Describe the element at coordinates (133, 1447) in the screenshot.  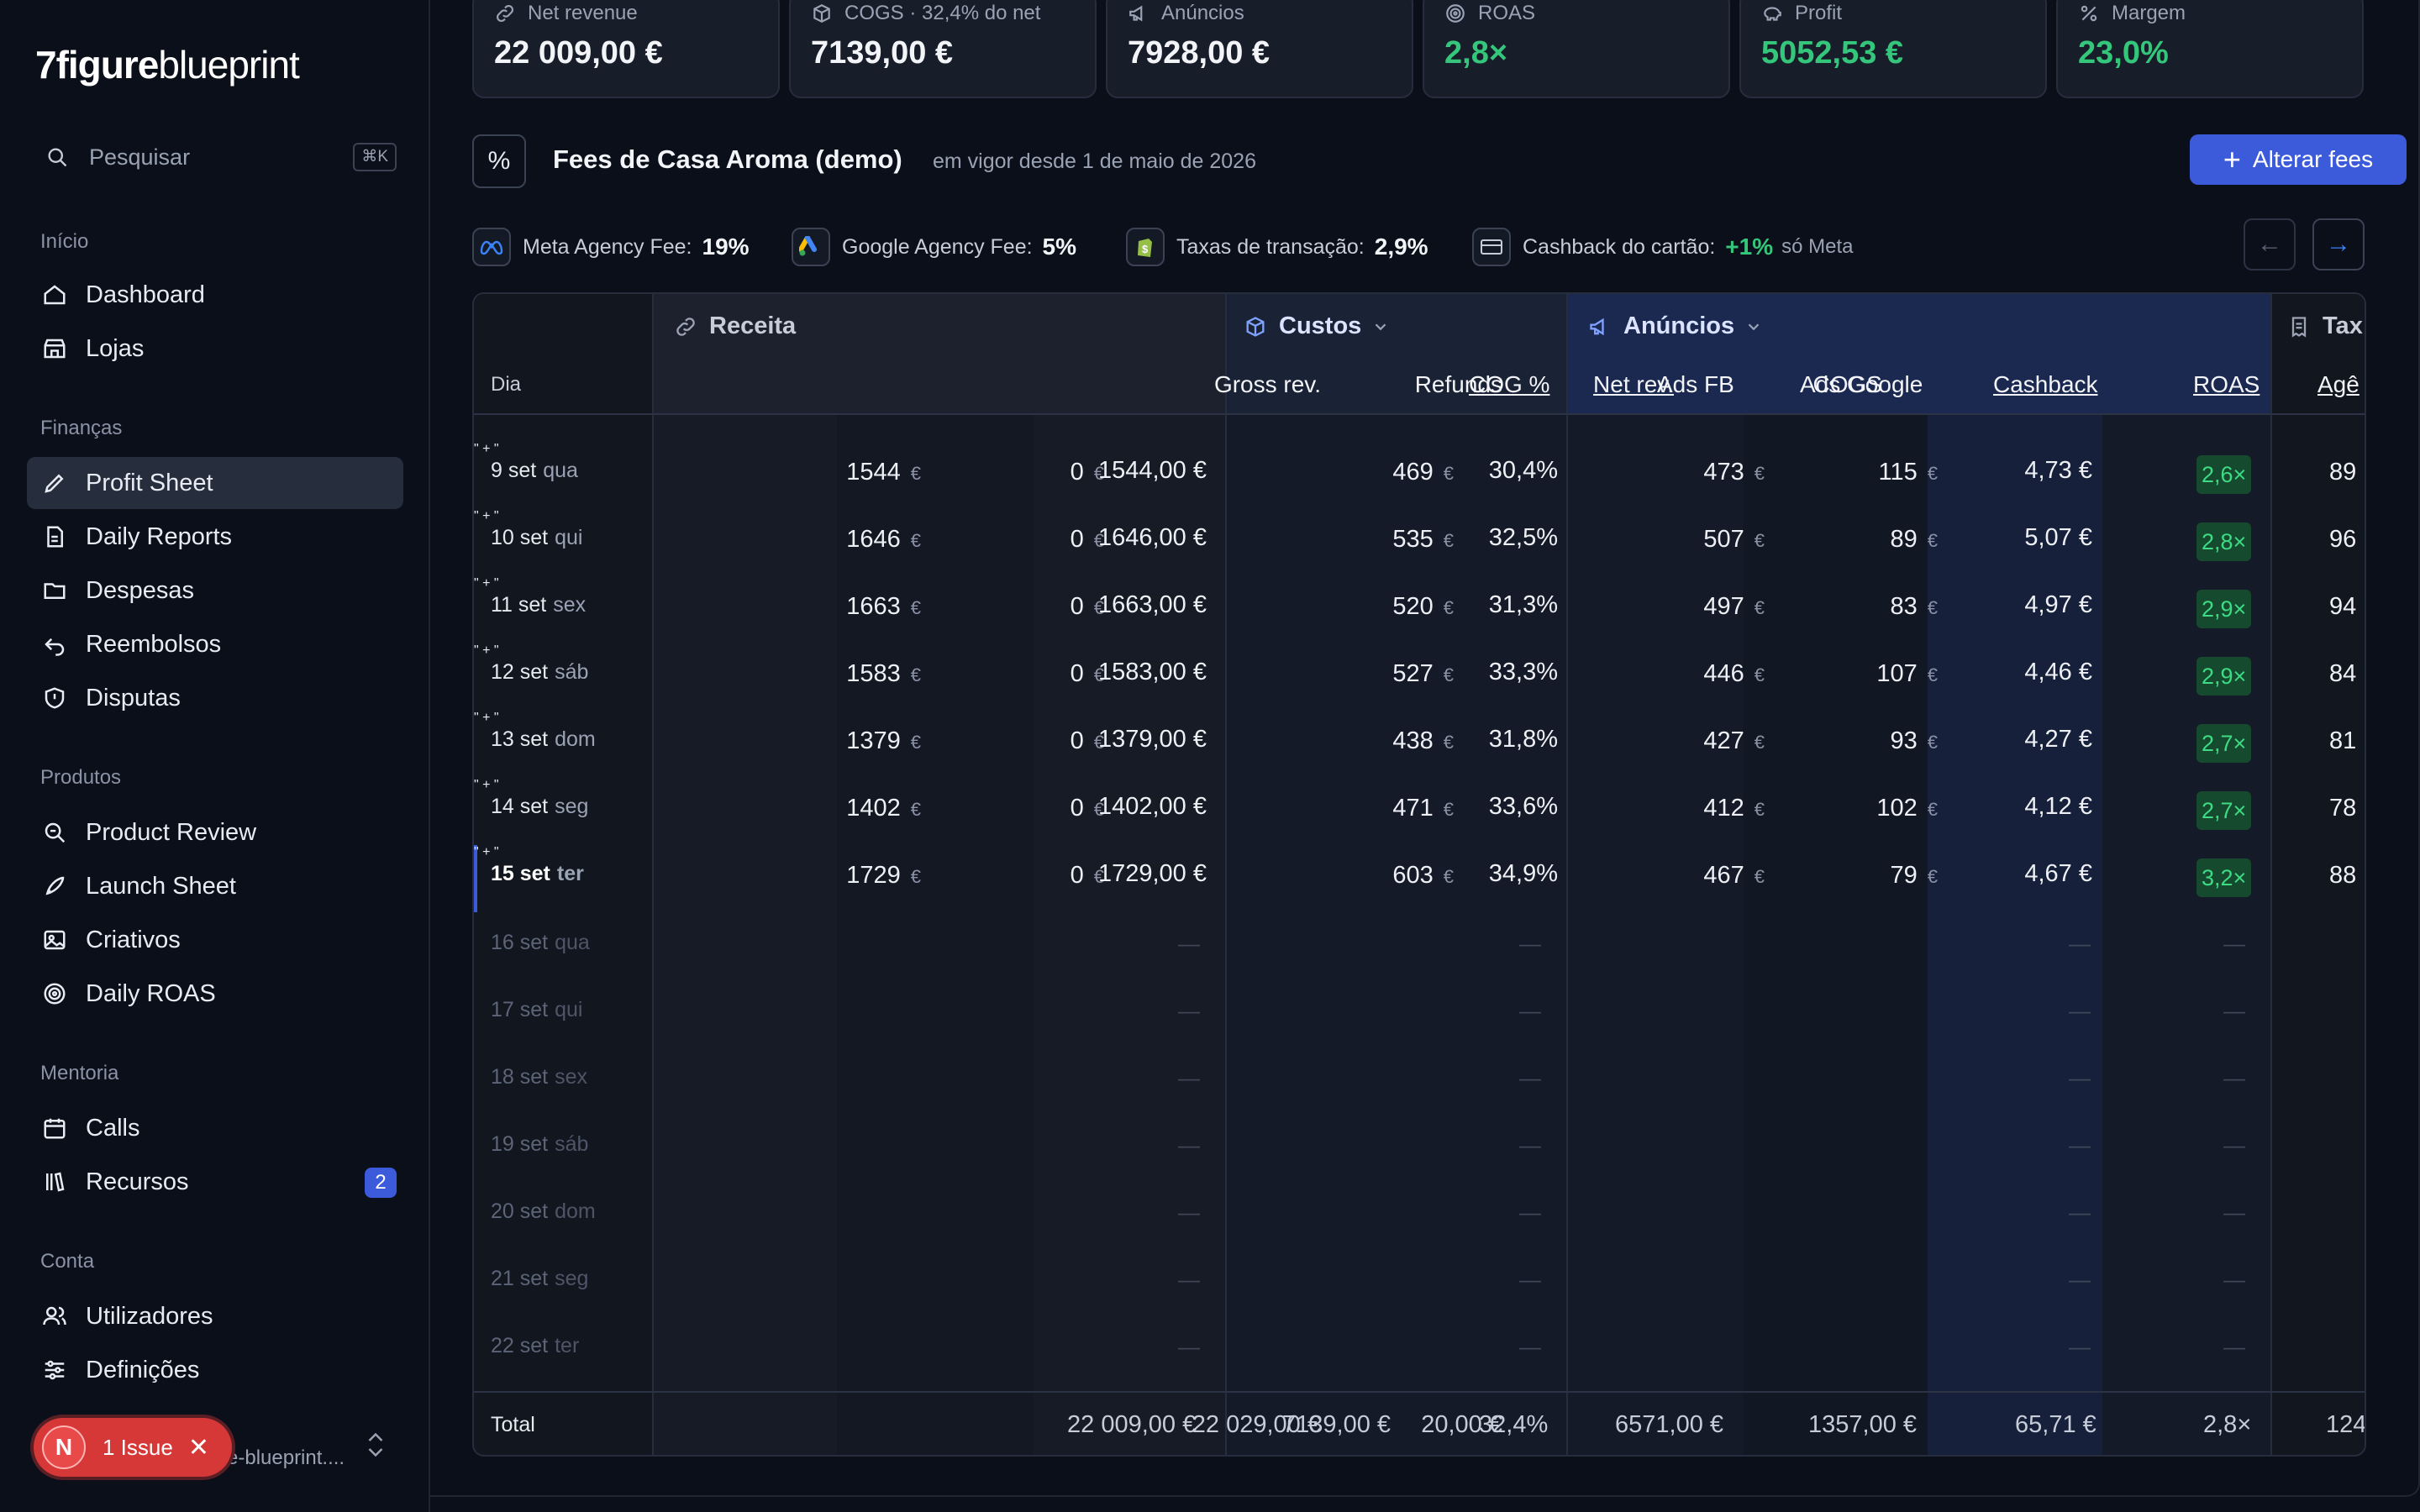
I see `issue-badge: N 1 Issue ✕` at that location.